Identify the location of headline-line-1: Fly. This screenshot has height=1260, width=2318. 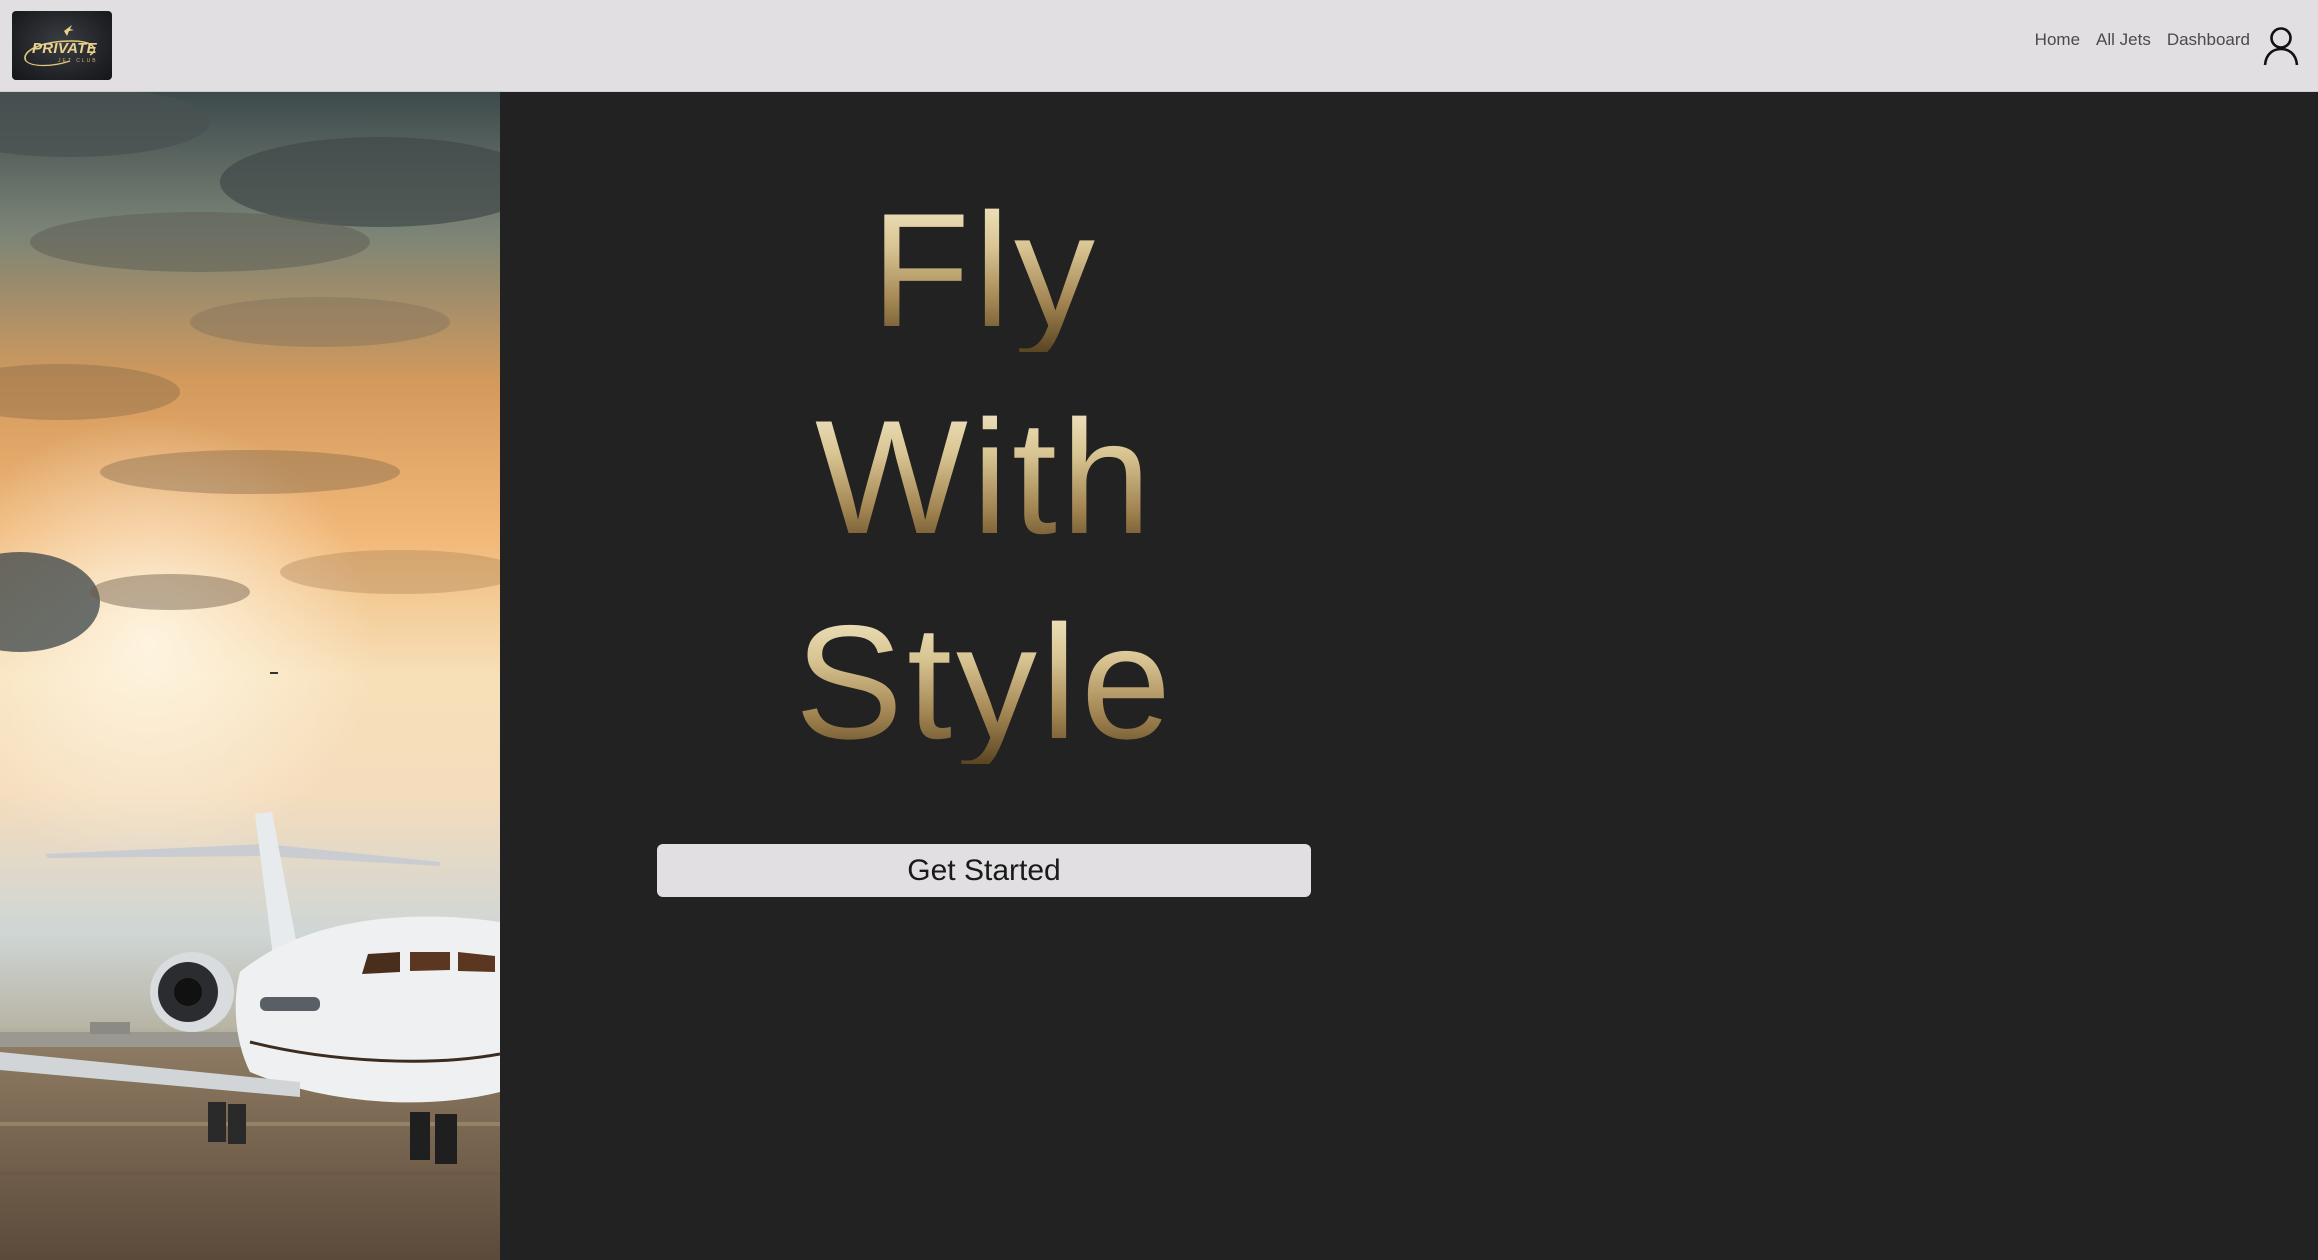
(985, 271).